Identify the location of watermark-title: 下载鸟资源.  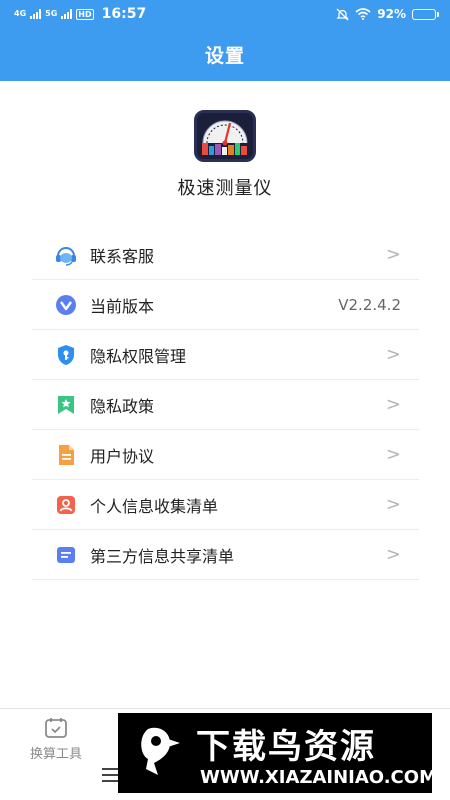
(286, 747).